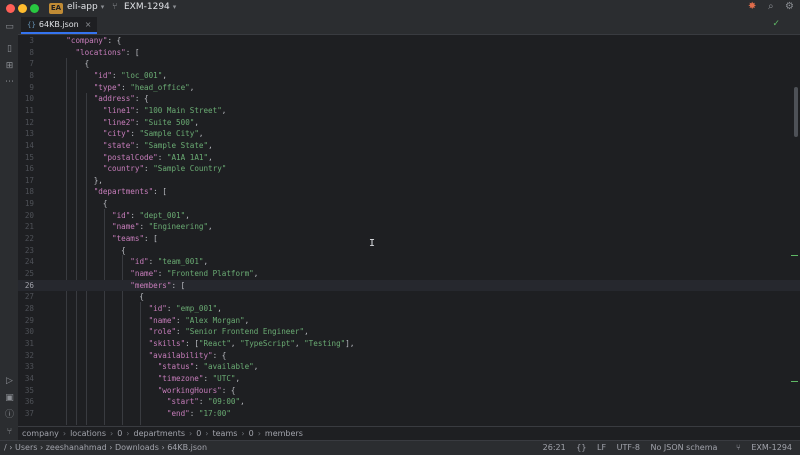  I want to click on breadcrumb-item: departments, so click(160, 433).